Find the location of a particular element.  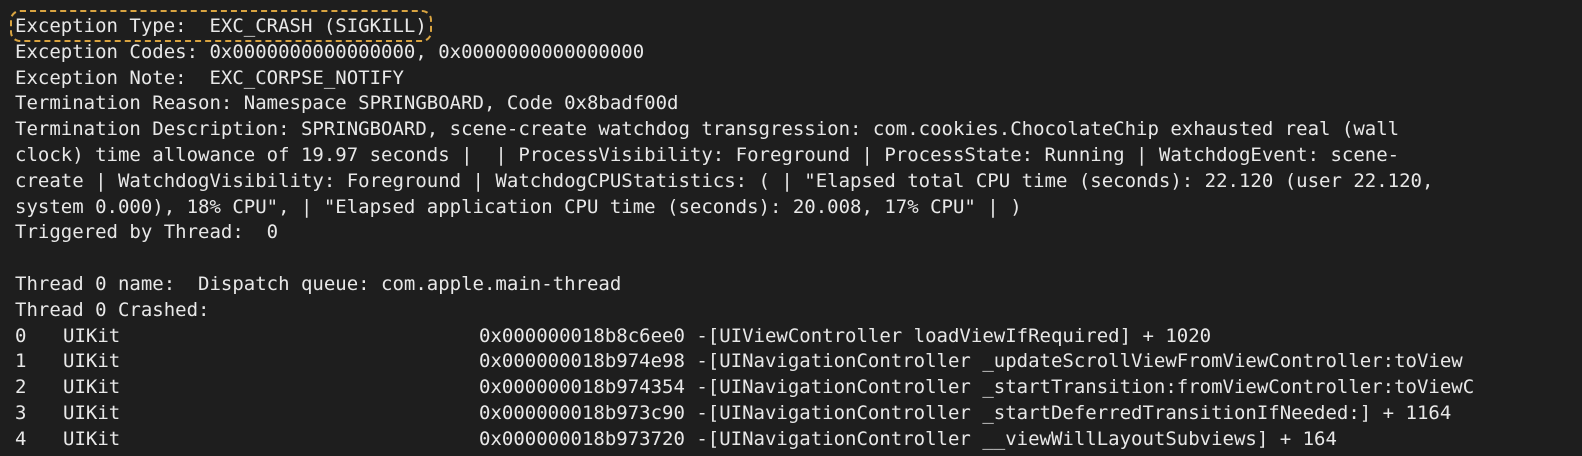

thread-crashed-line: Thread 0 Crashed: is located at coordinates (112, 309).